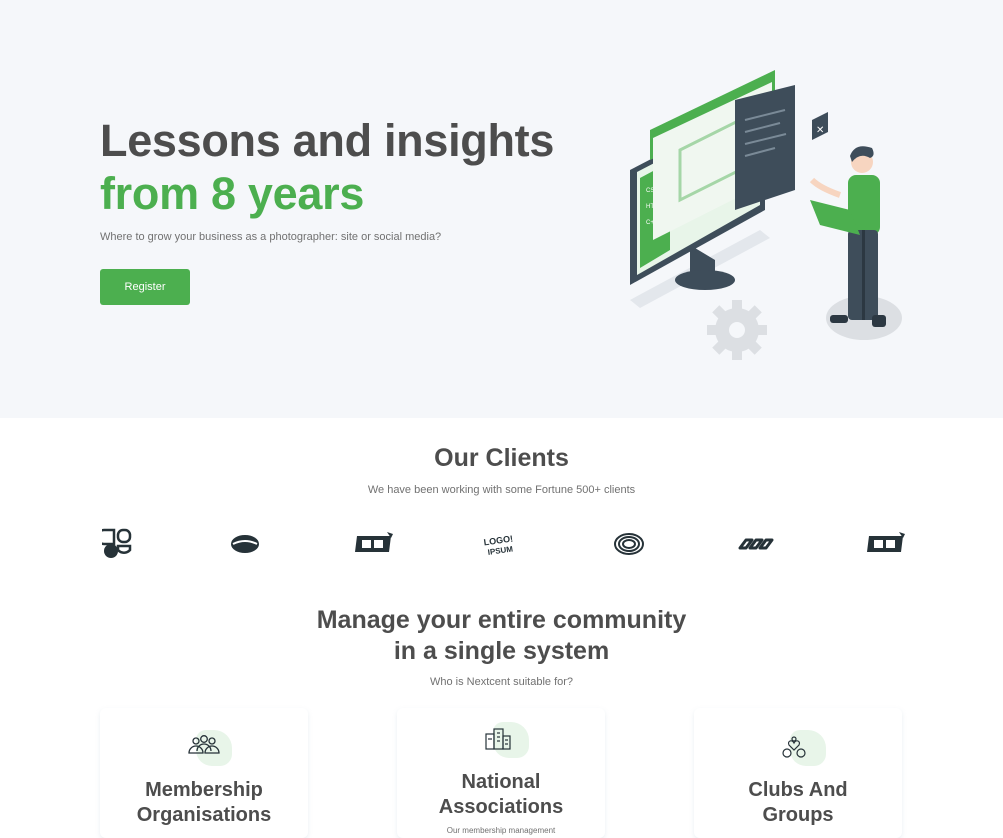 The height and width of the screenshot is (838, 1003). What do you see at coordinates (204, 790) in the screenshot?
I see `card-title-line1: Membership` at bounding box center [204, 790].